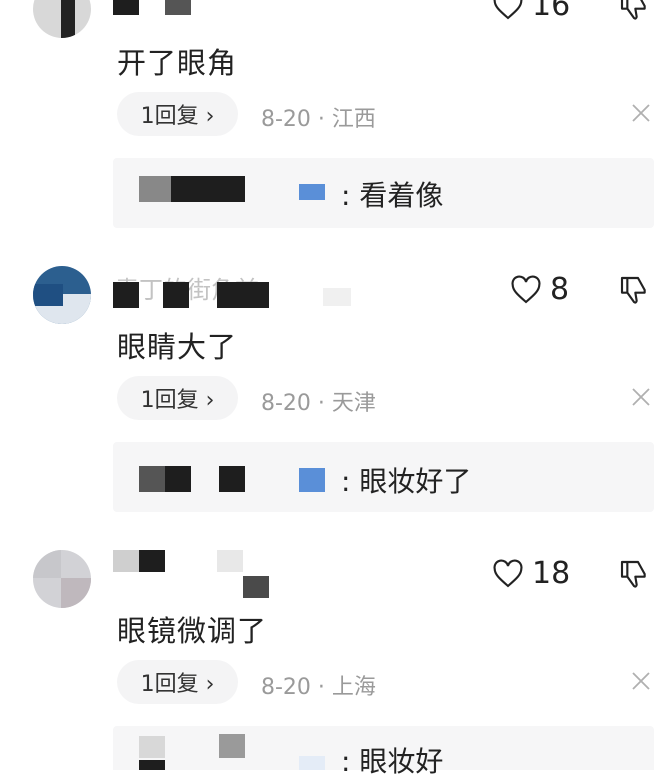 Image resolution: width=671 pixels, height=780 pixels. I want to click on like-count: 16, so click(551, 11).